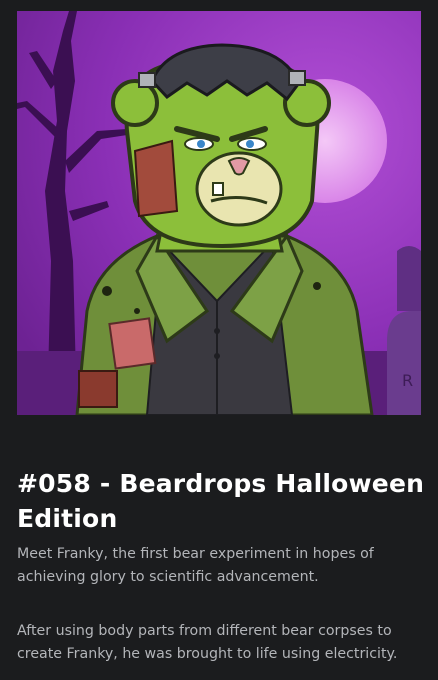  I want to click on neck-bolt-right, so click(297, 78).